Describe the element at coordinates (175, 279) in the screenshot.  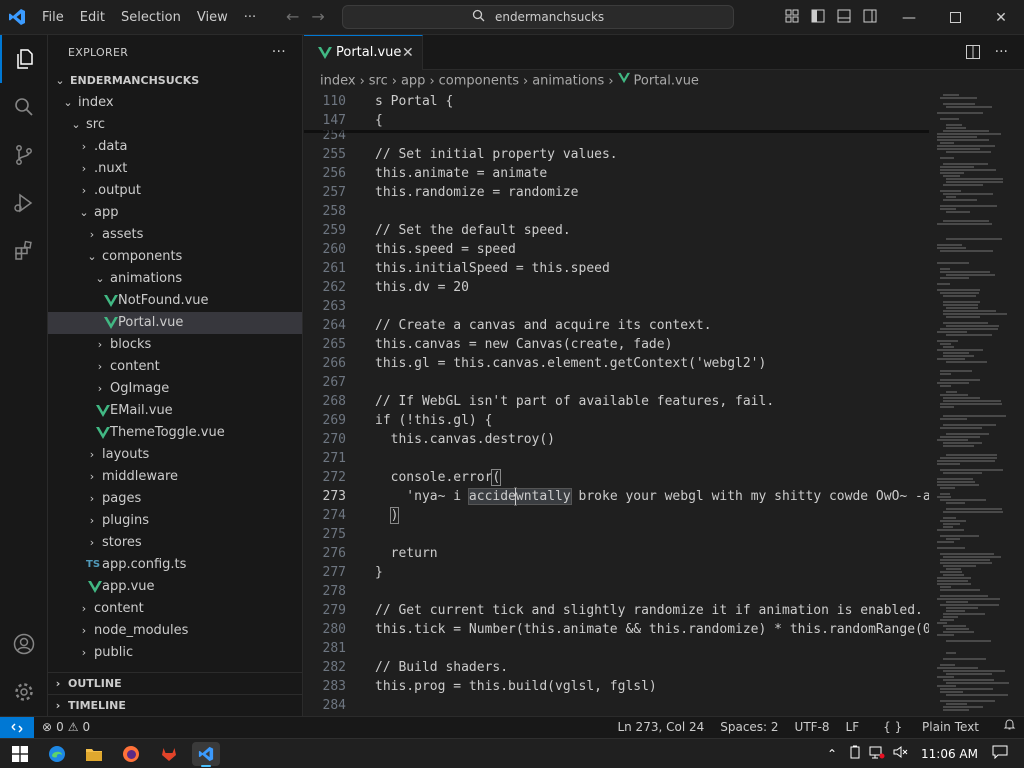
I see `folder-animations: ⌄ animations` at that location.